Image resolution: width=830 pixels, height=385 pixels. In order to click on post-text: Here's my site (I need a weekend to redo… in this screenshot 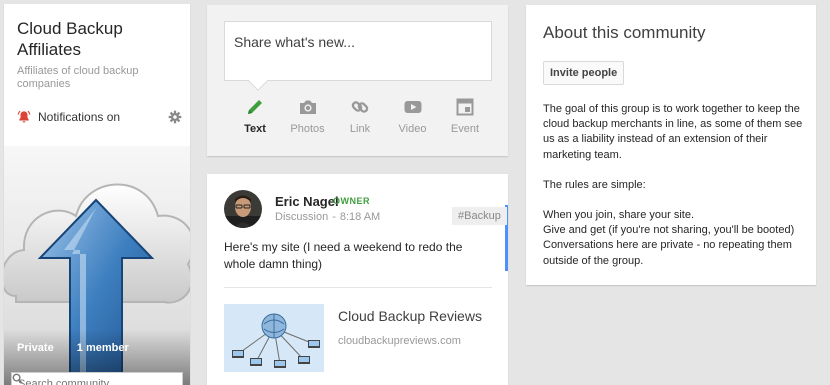, I will do `click(343, 255)`.